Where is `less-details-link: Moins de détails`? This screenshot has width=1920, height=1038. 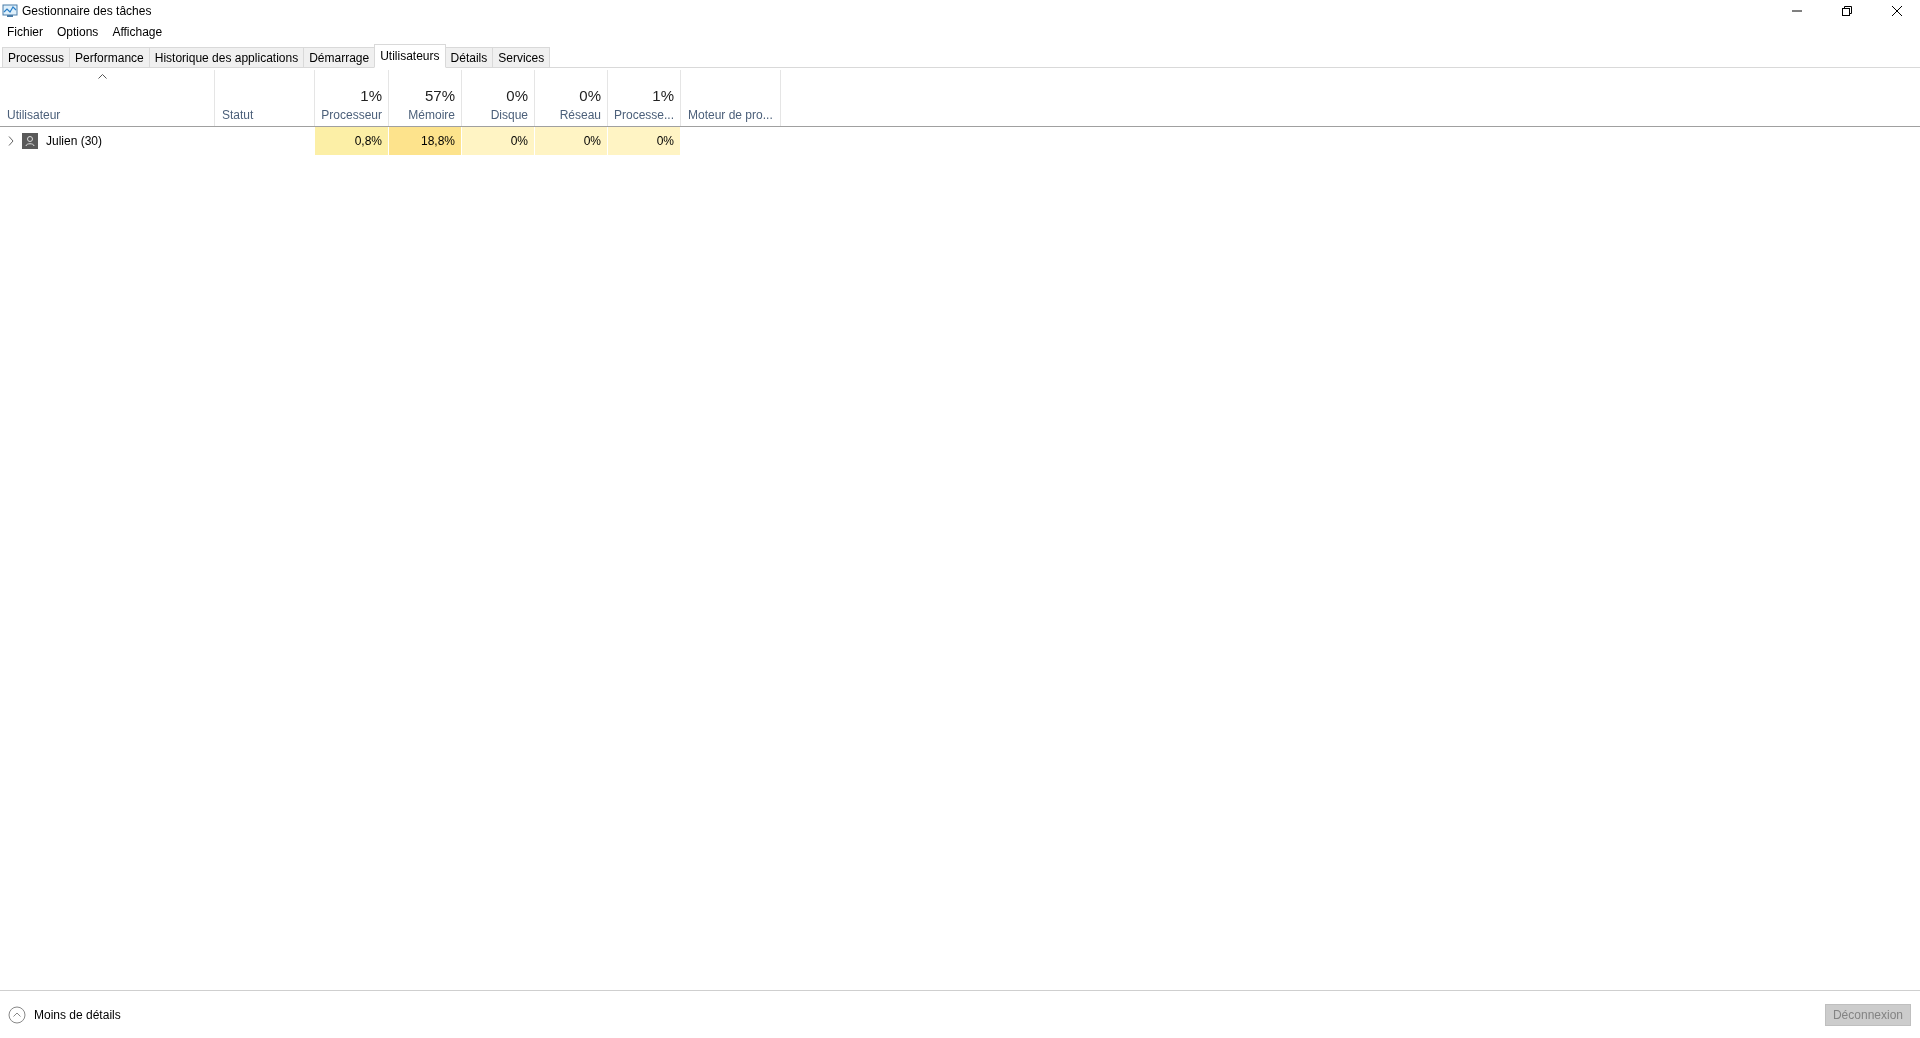
less-details-link: Moins de détails is located at coordinates (64, 1014).